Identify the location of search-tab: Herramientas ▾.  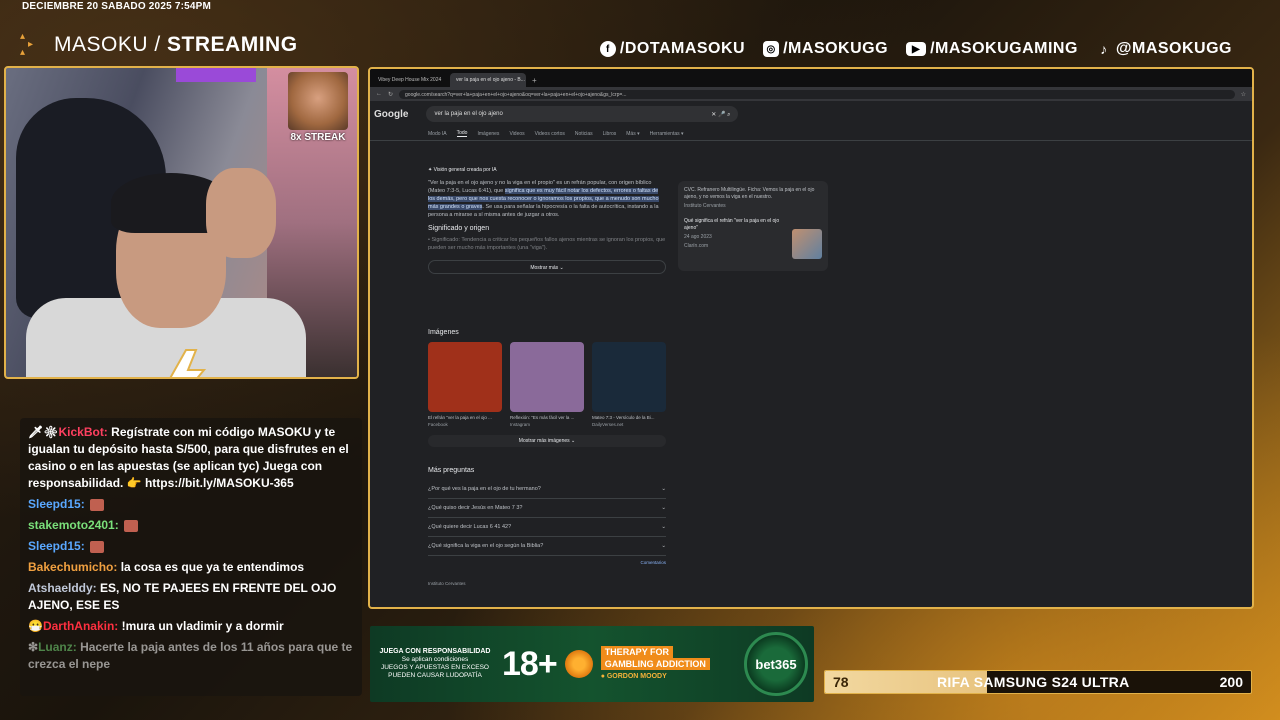
(667, 134).